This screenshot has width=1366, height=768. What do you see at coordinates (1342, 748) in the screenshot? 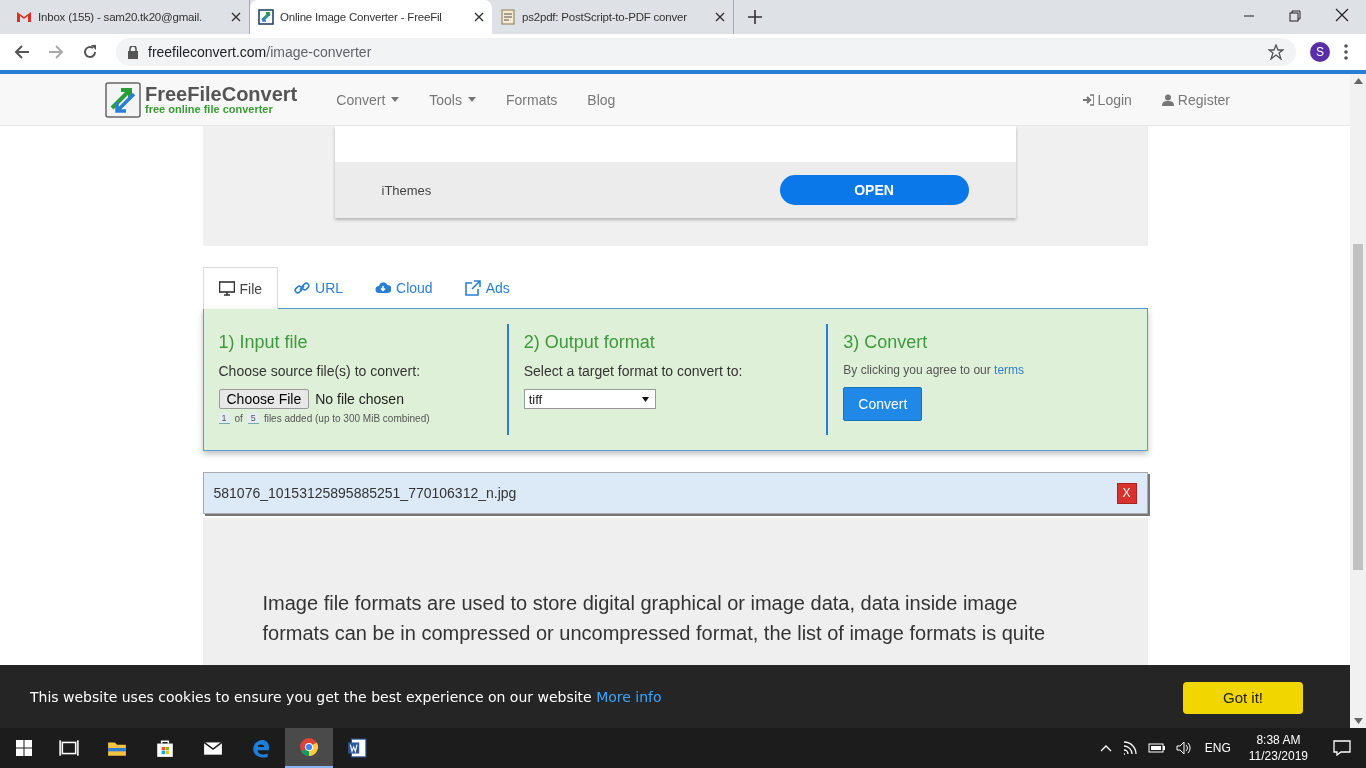
I see `notifications-icon` at bounding box center [1342, 748].